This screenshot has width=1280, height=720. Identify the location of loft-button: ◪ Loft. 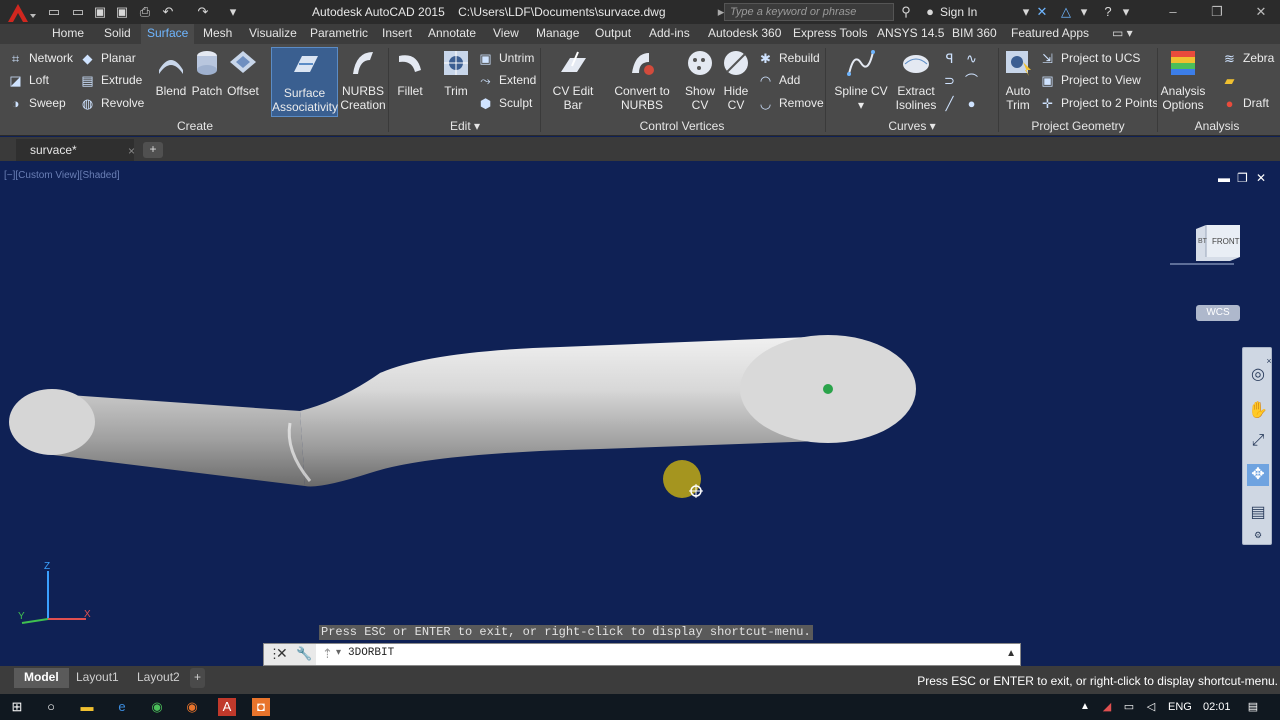
(28, 80).